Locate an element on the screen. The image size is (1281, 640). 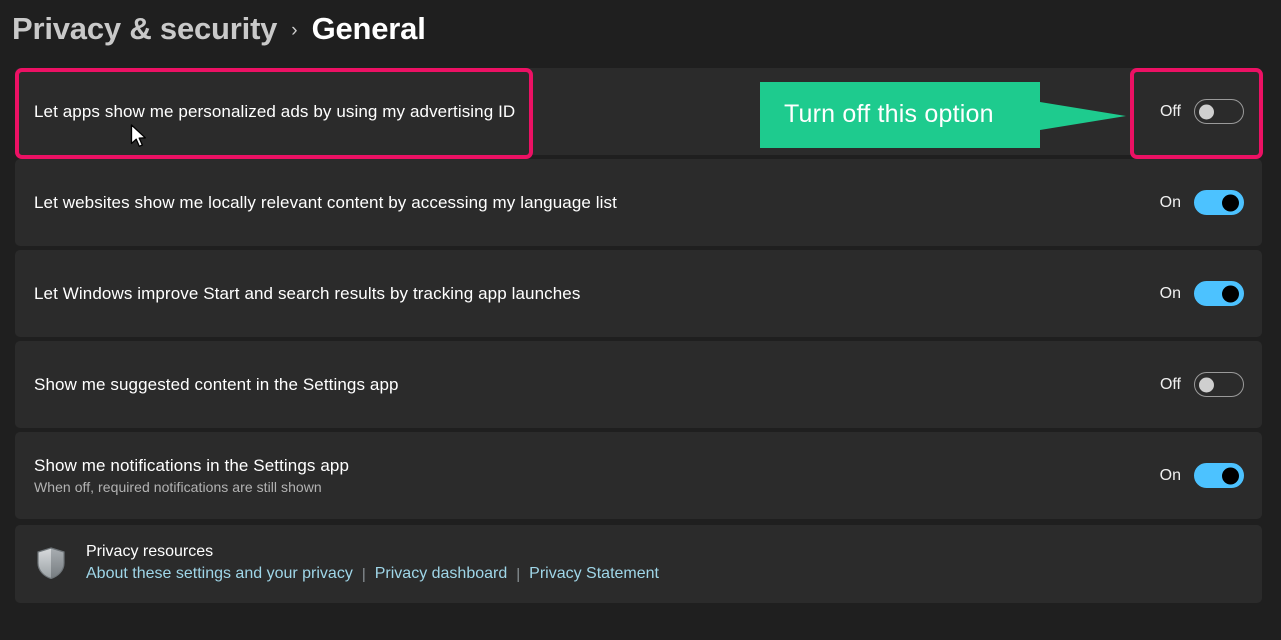
annotation-callout: Turn off this option is located at coordinates (943, 115).